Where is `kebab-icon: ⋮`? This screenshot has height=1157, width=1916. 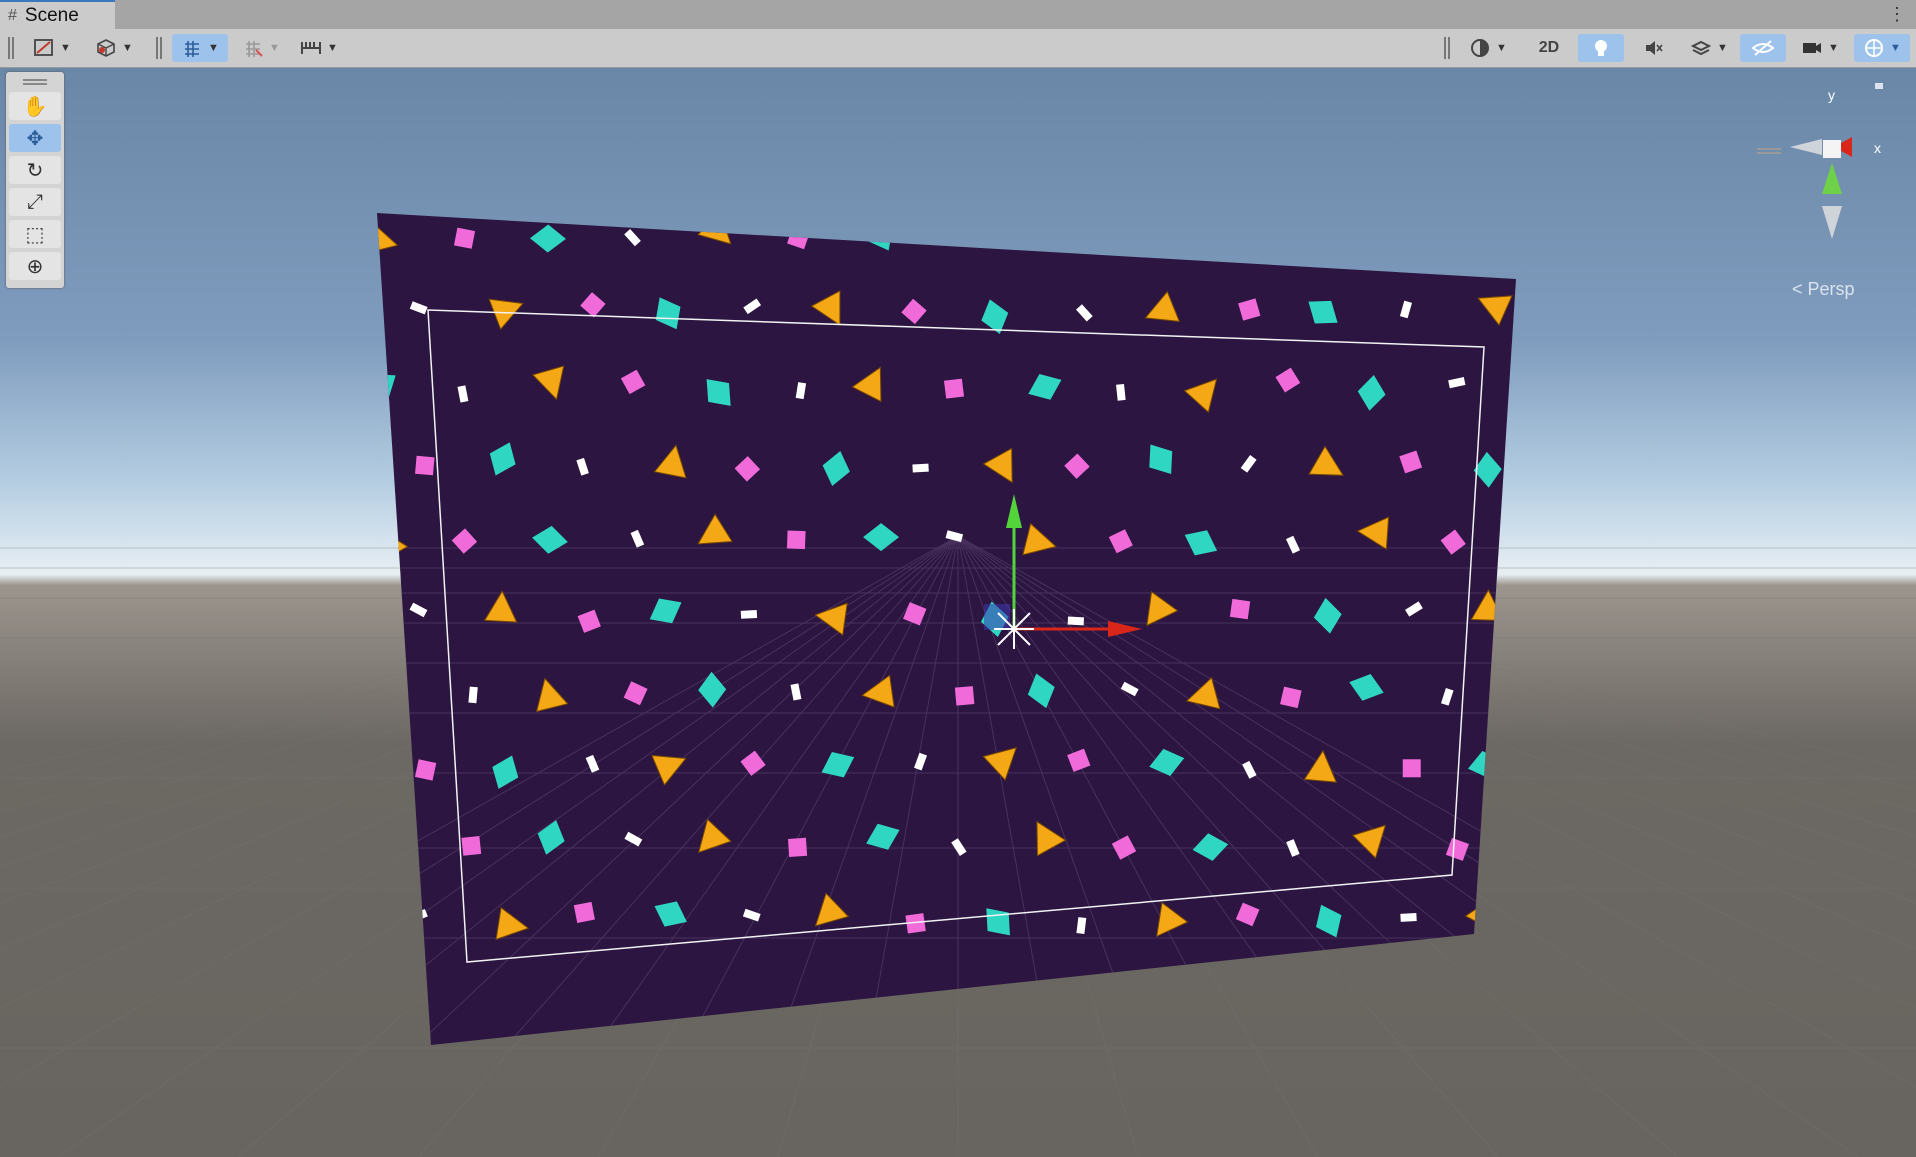 kebab-icon: ⋮ is located at coordinates (1897, 14).